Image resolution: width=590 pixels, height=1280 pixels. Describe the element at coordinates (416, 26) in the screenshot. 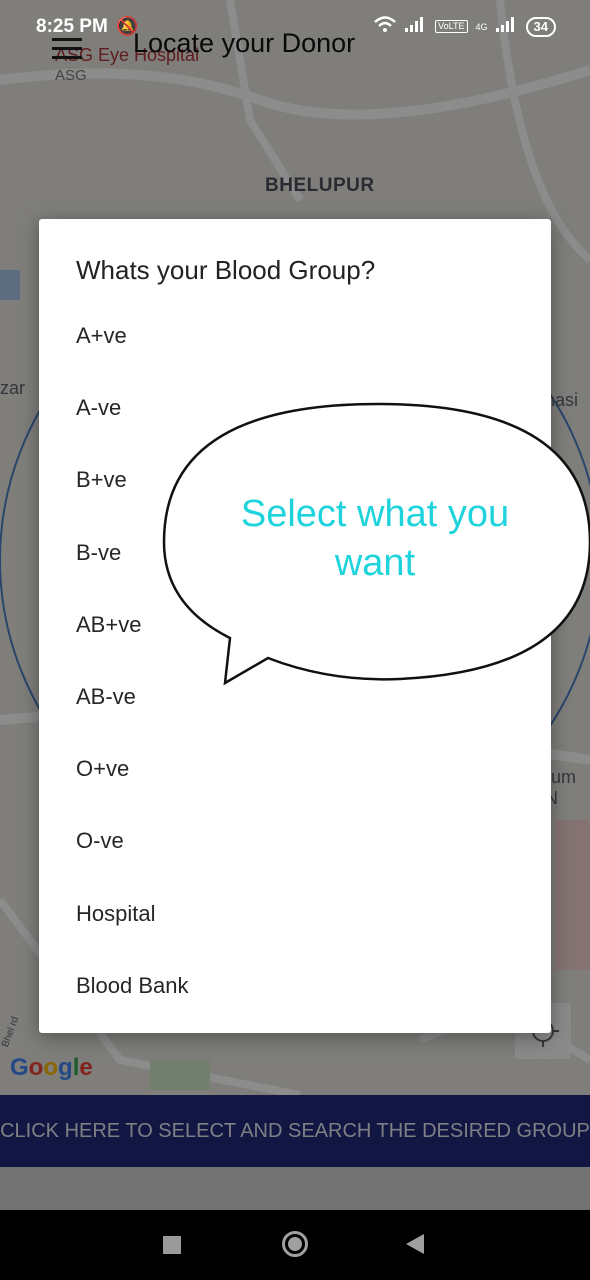

I see `signal-icon` at that location.